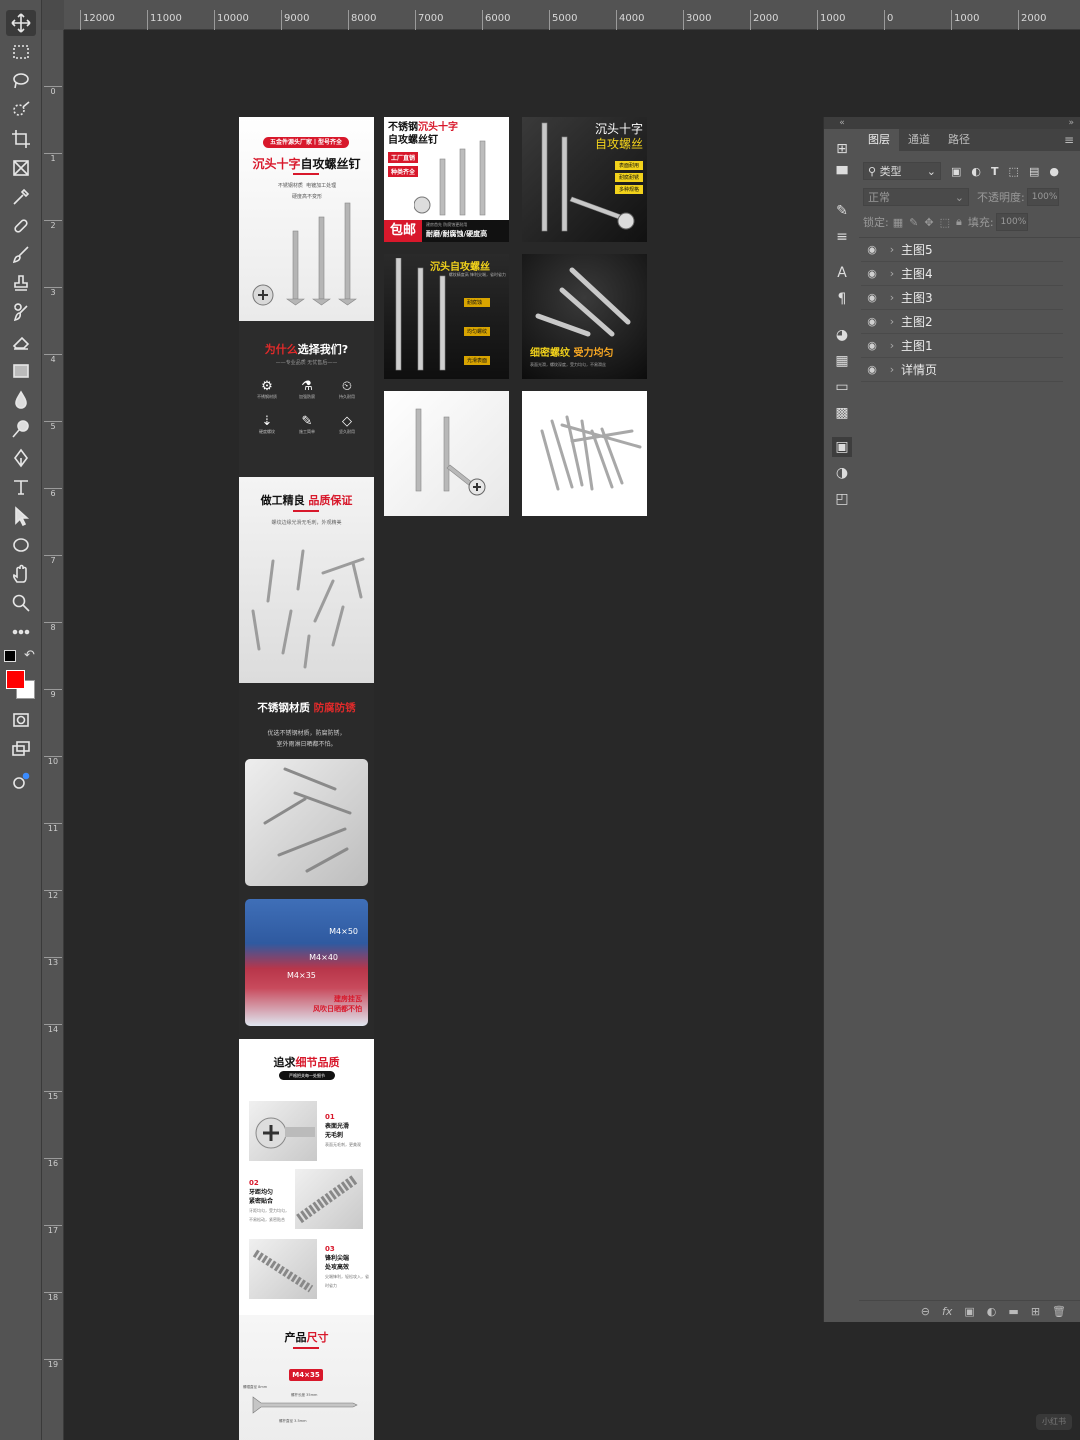 The height and width of the screenshot is (1440, 1080). I want to click on lock-artboard-icon: ⬚, so click(945, 222).